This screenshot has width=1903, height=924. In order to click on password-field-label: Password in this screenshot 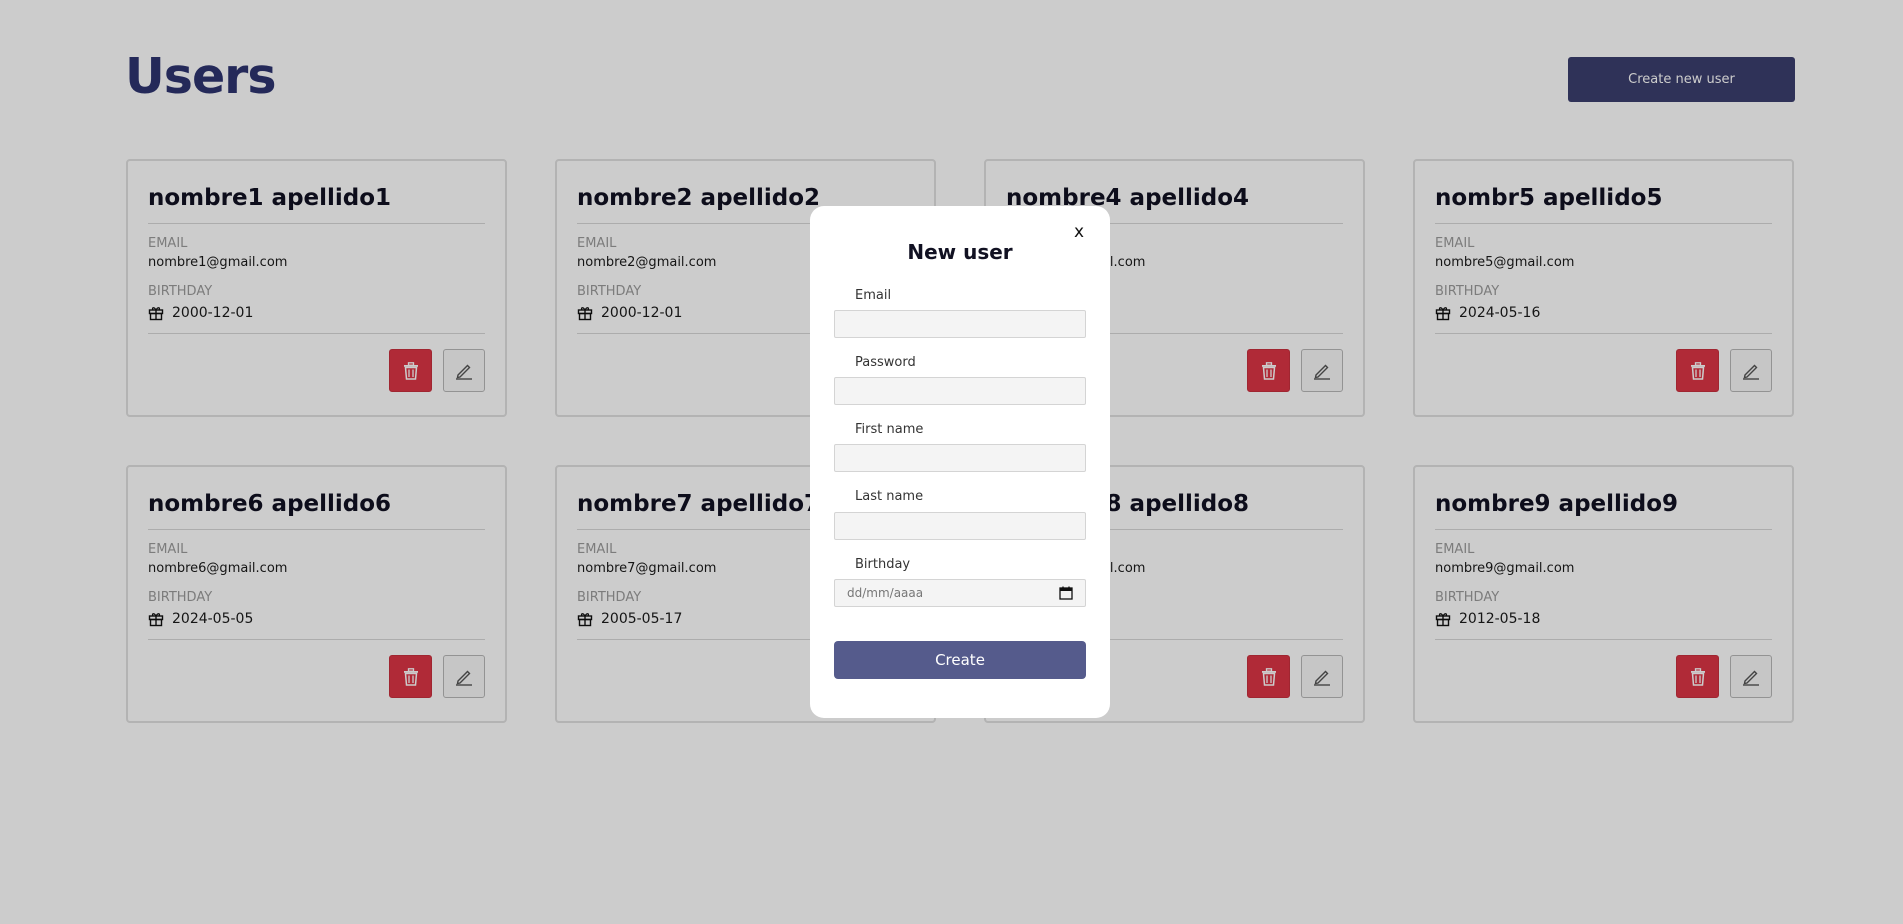, I will do `click(885, 362)`.